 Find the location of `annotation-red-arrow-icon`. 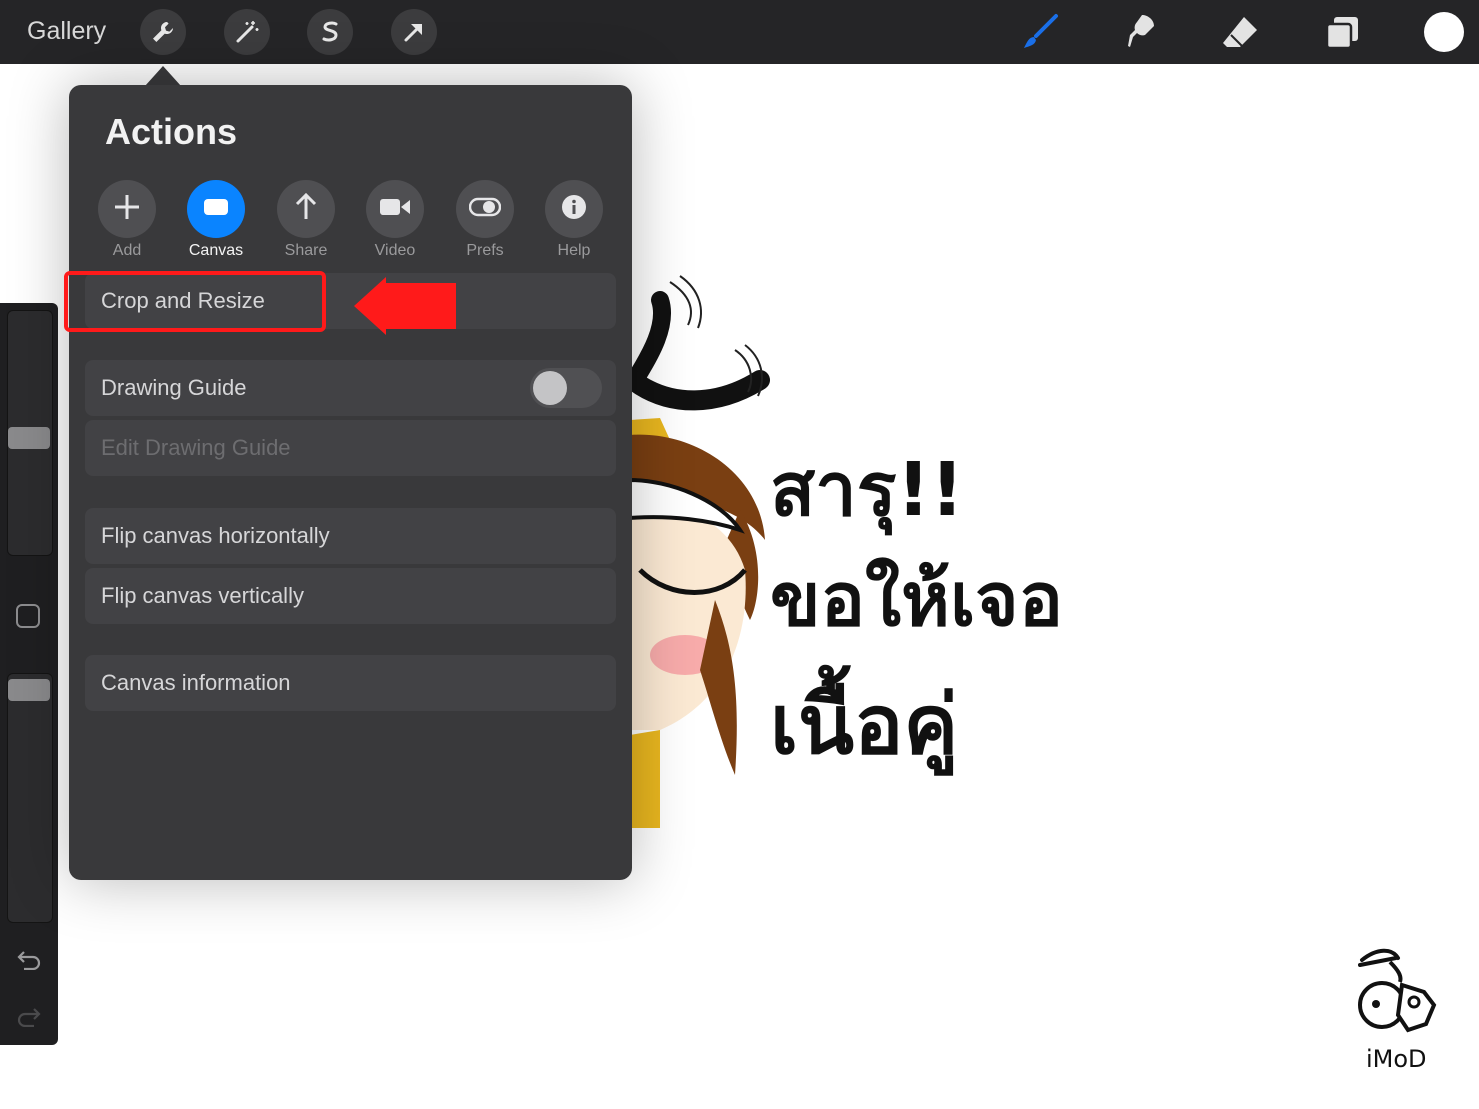

annotation-red-arrow-icon is located at coordinates (405, 306).